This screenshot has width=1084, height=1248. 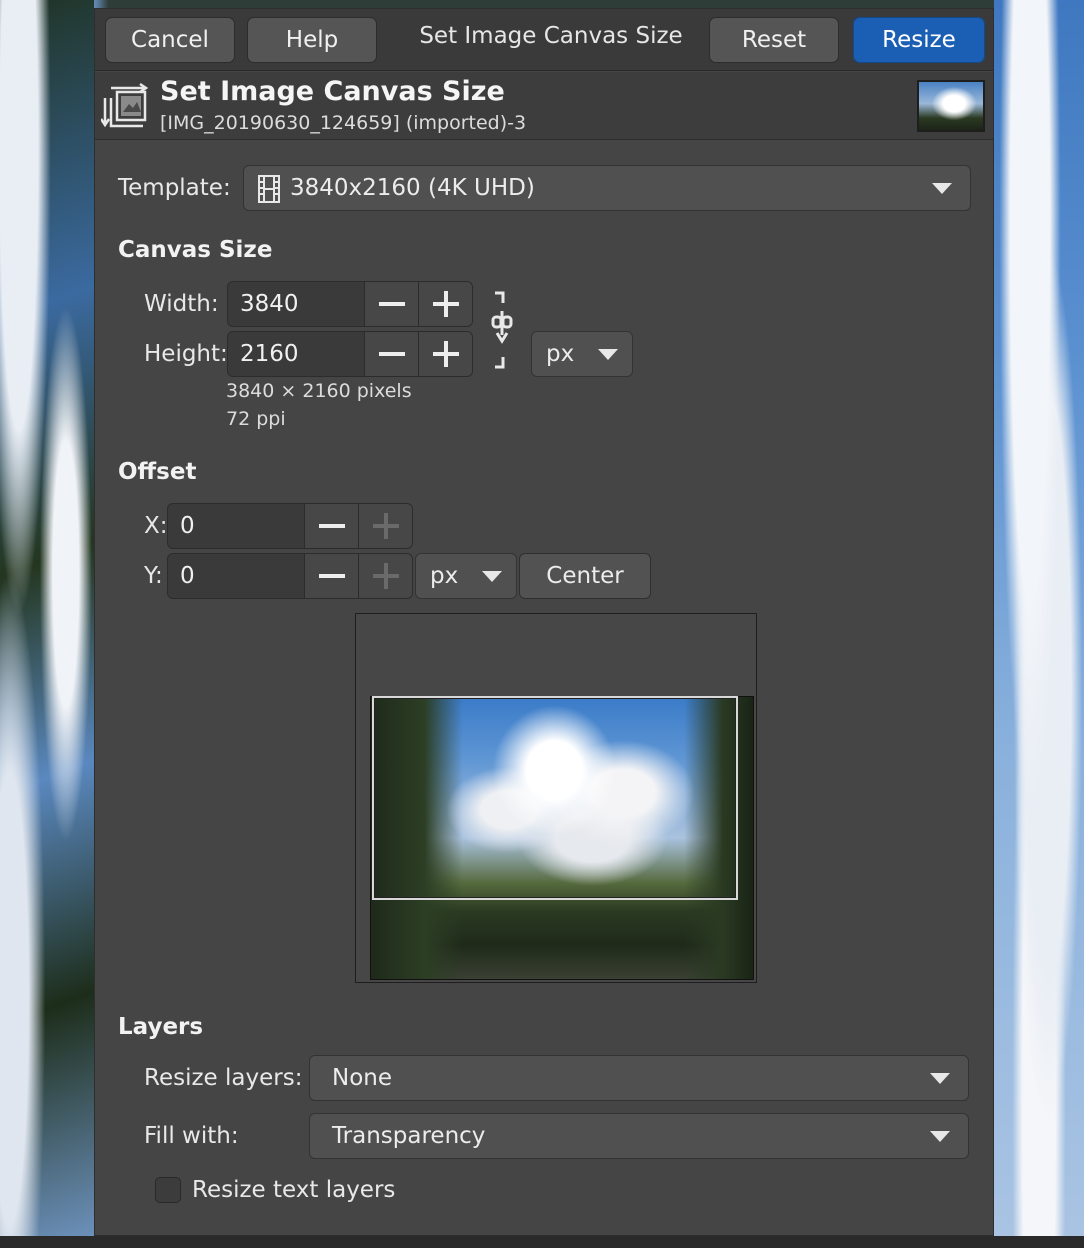 I want to click on width-decrease-button, so click(x=391, y=304).